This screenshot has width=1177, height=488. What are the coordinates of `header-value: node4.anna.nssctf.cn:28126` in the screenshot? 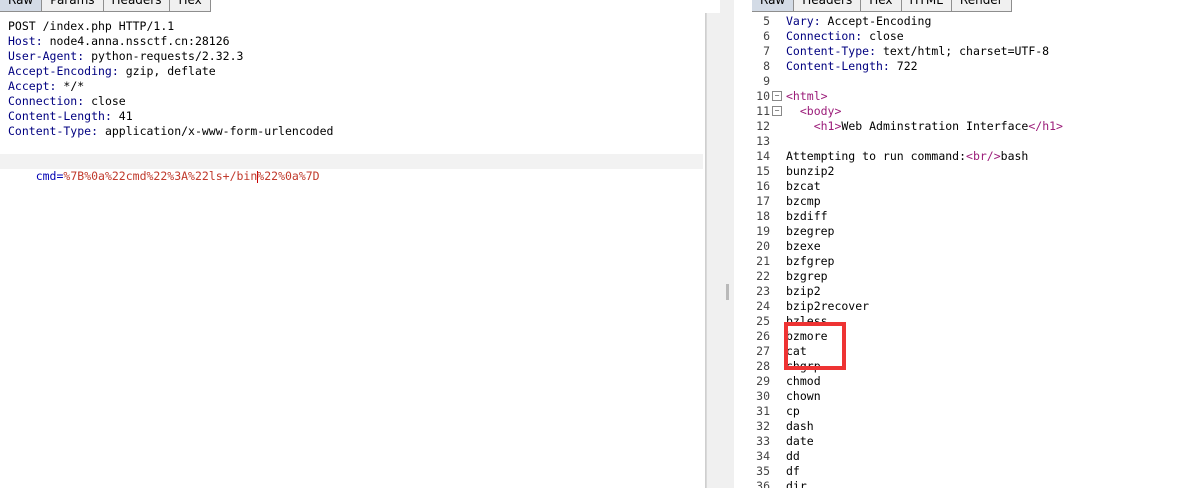 It's located at (136, 41).